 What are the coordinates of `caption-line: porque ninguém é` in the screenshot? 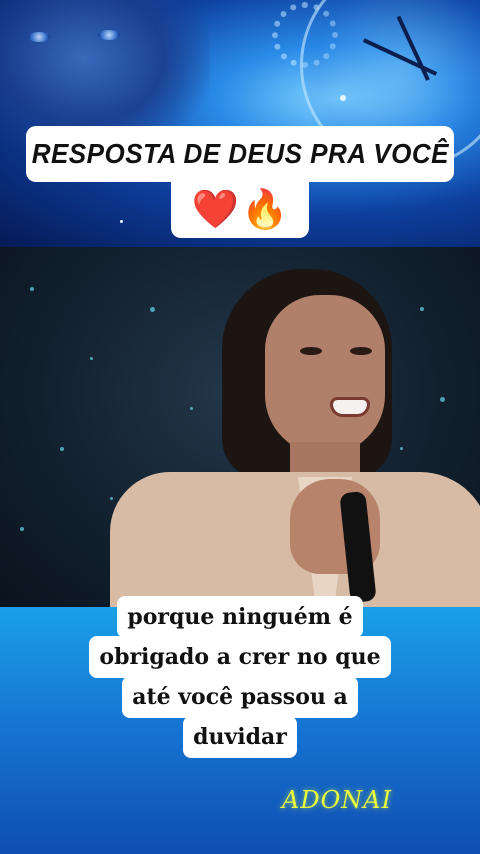 It's located at (240, 617).